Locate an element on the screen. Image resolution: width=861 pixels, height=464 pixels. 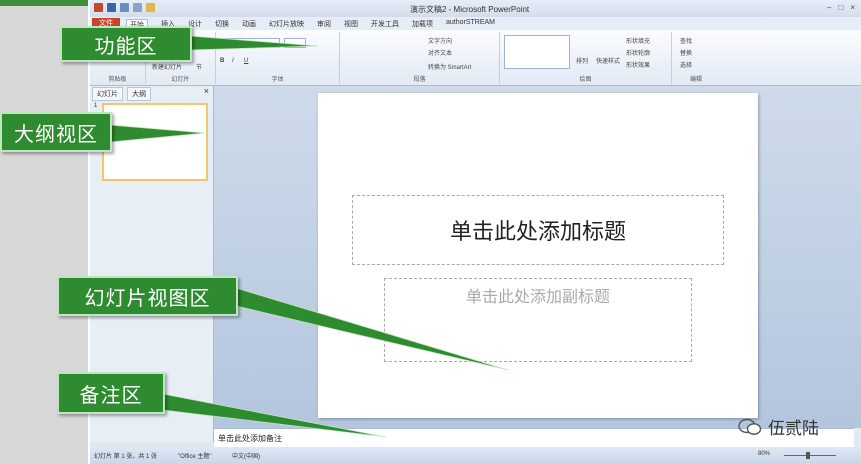
tab-developer: 开发工具 is located at coordinates (385, 24).